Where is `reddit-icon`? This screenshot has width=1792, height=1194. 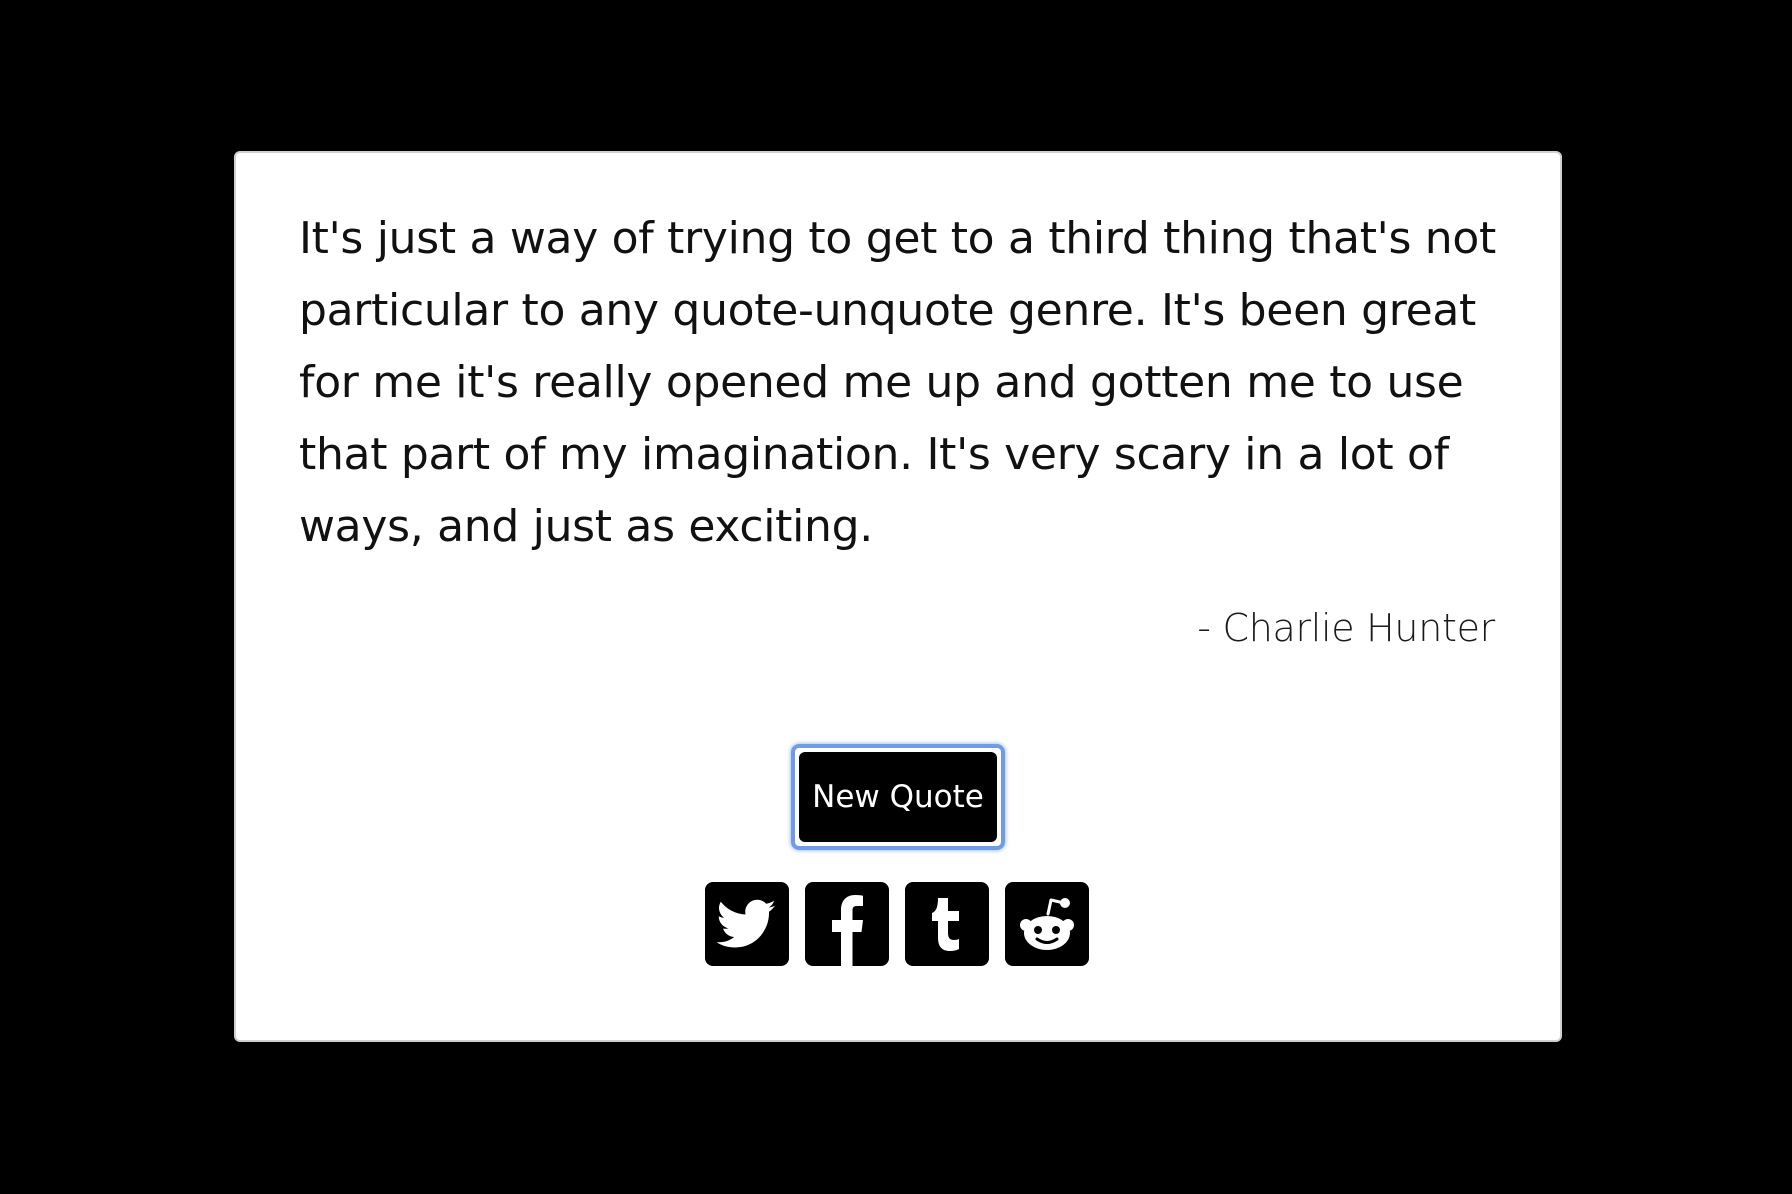
reddit-icon is located at coordinates (1047, 924).